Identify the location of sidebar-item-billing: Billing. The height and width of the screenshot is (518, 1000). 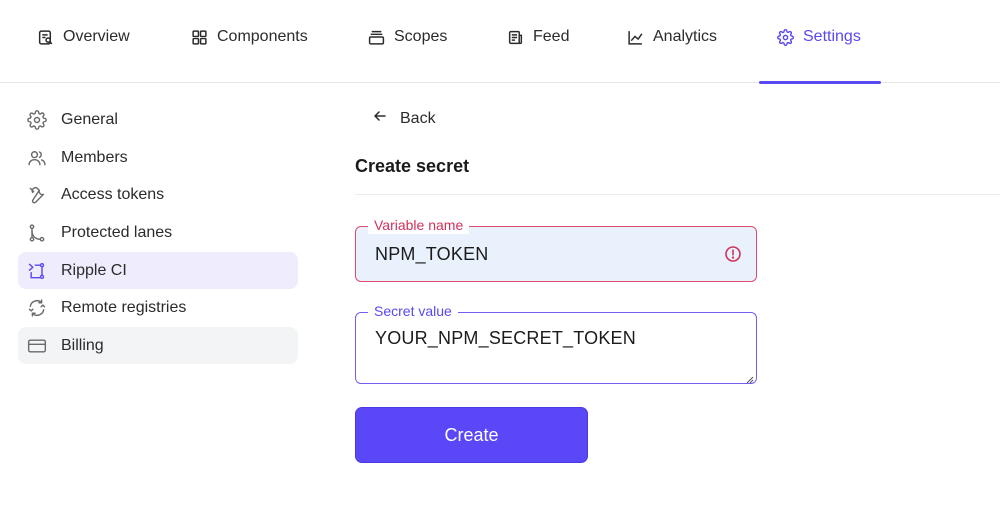
(158, 345).